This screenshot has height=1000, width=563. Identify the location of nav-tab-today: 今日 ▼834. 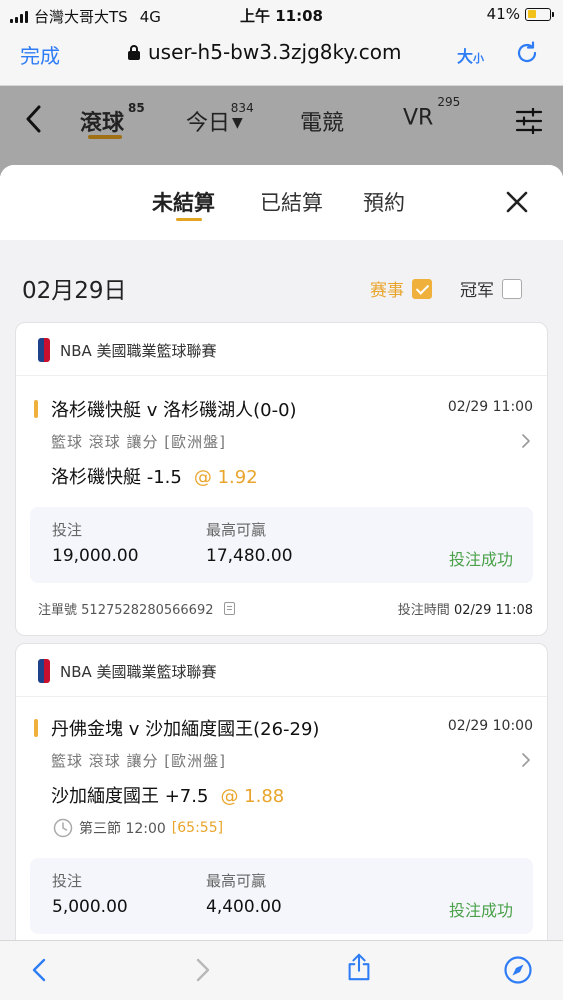
(220, 119).